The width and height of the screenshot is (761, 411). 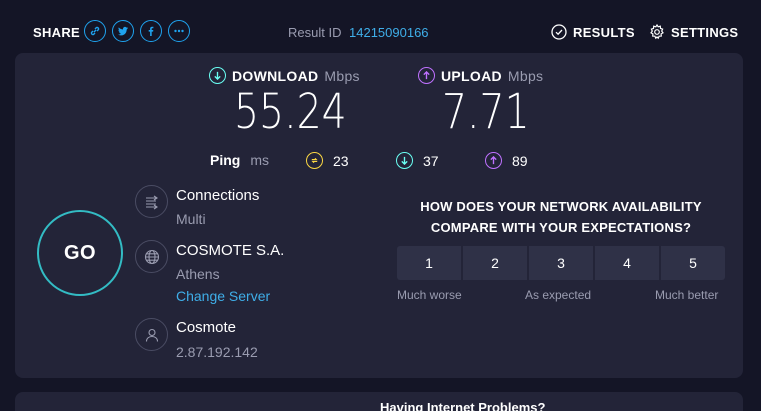 What do you see at coordinates (151, 201) in the screenshot?
I see `connections-icon` at bounding box center [151, 201].